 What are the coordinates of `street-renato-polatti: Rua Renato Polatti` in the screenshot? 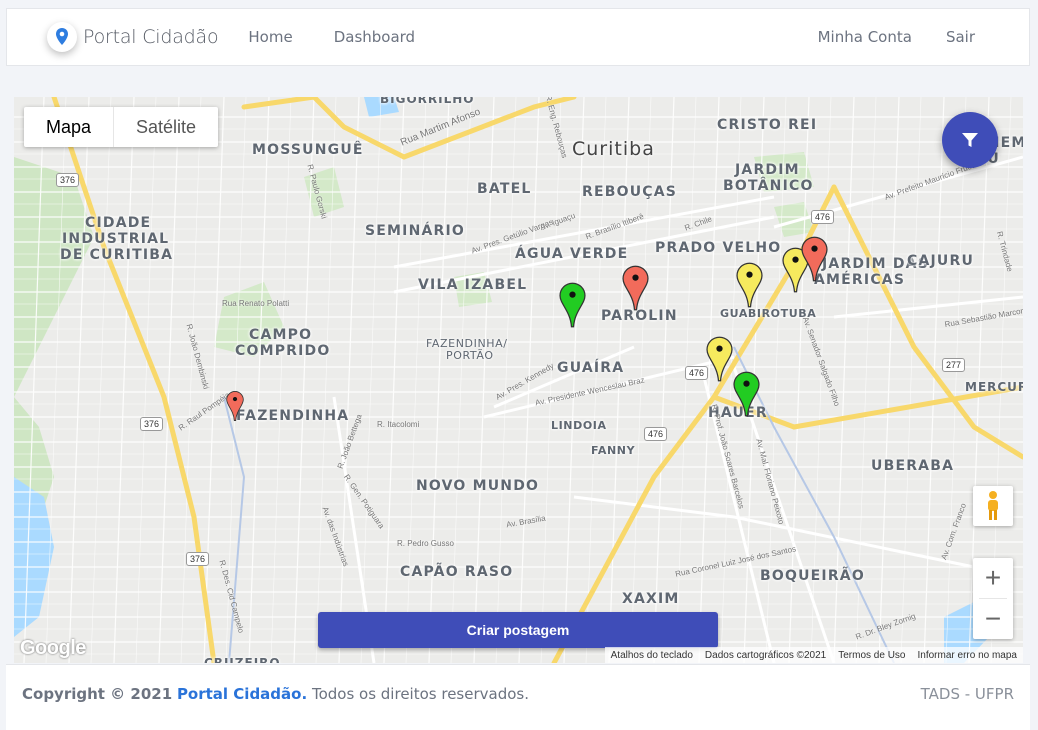 It's located at (256, 303).